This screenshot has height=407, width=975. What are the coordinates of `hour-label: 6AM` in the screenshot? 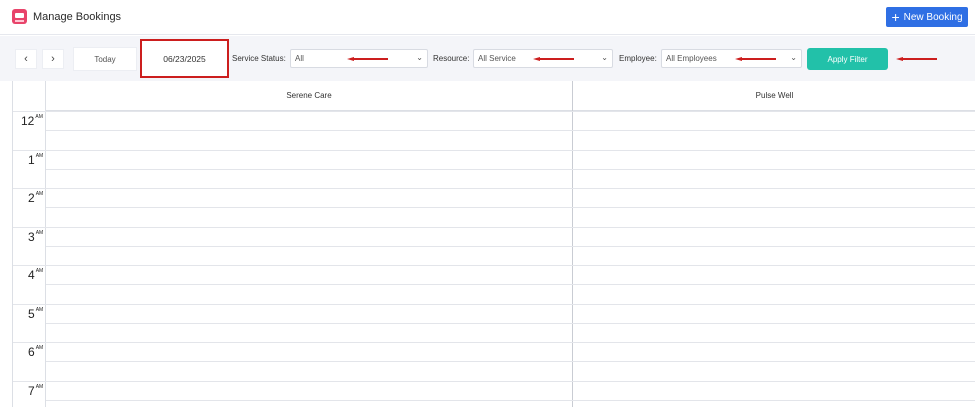 It's located at (35, 352).